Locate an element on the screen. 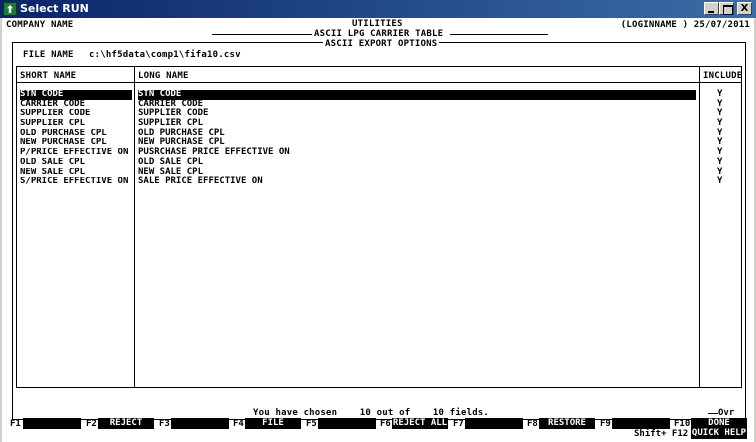 The height and width of the screenshot is (442, 756). table-row: NEW PURCHASE CPL NEW PURCHASE CPL Y is located at coordinates (379, 143).